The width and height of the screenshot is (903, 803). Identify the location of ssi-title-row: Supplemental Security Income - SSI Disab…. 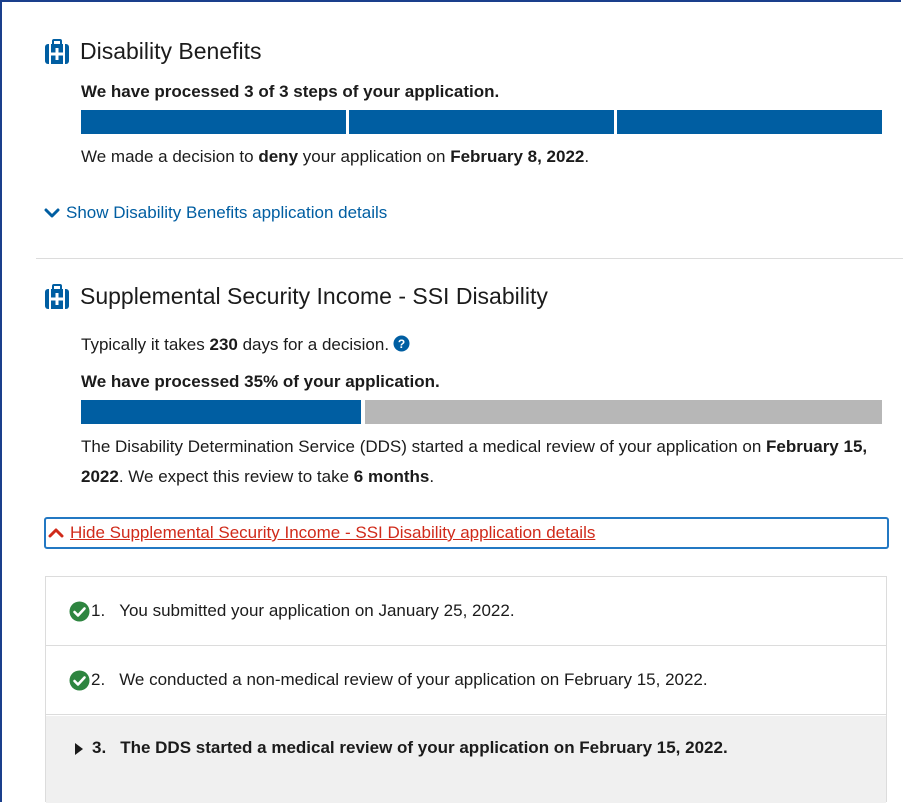
(296, 296).